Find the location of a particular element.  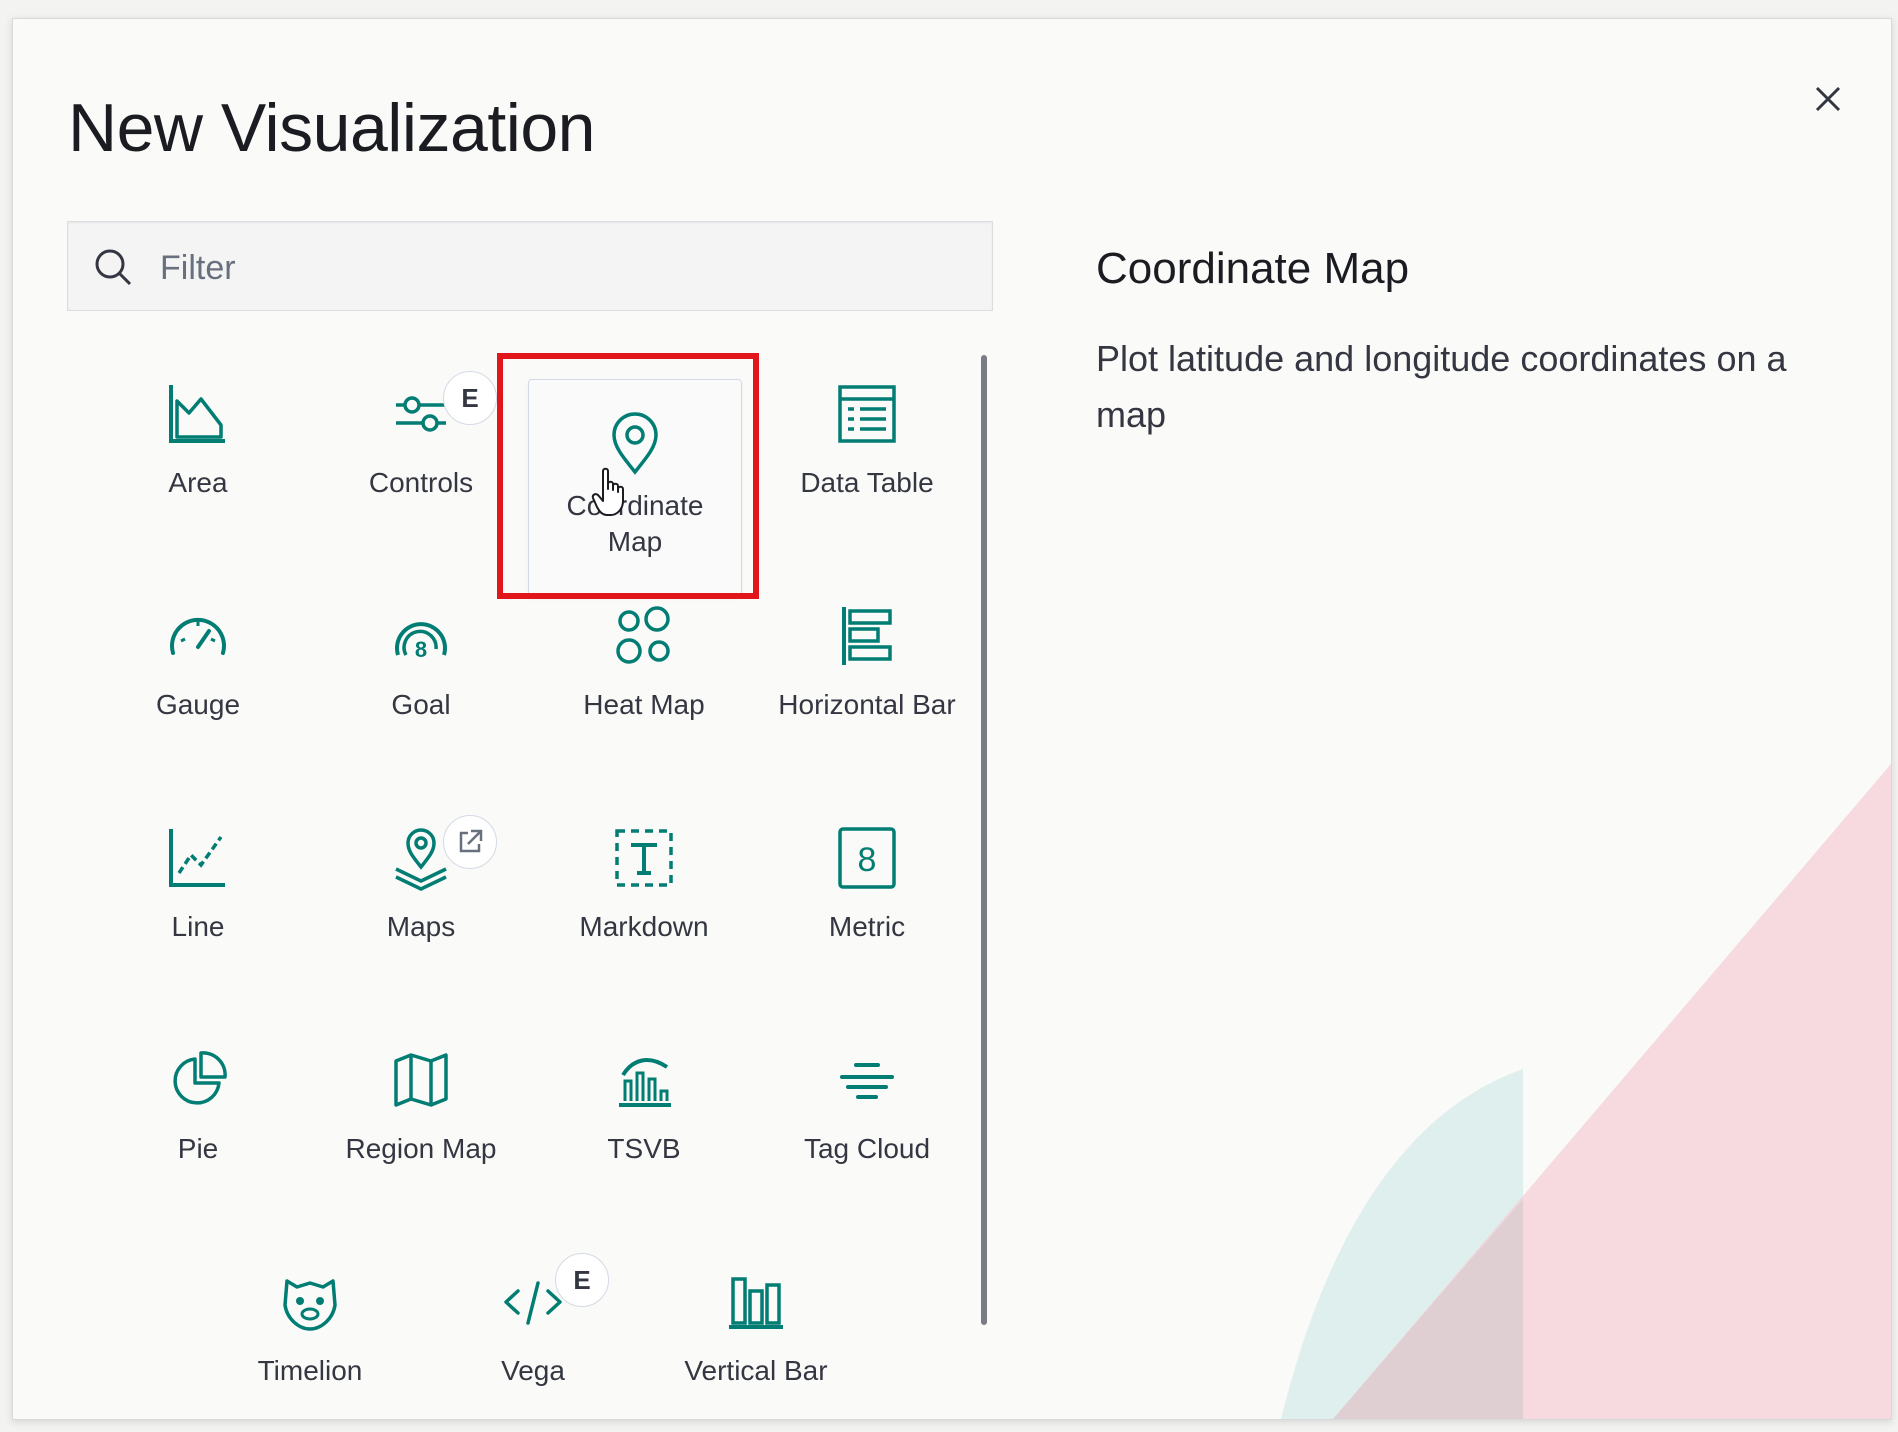

vertical-bar-icon is located at coordinates (756, 1303).